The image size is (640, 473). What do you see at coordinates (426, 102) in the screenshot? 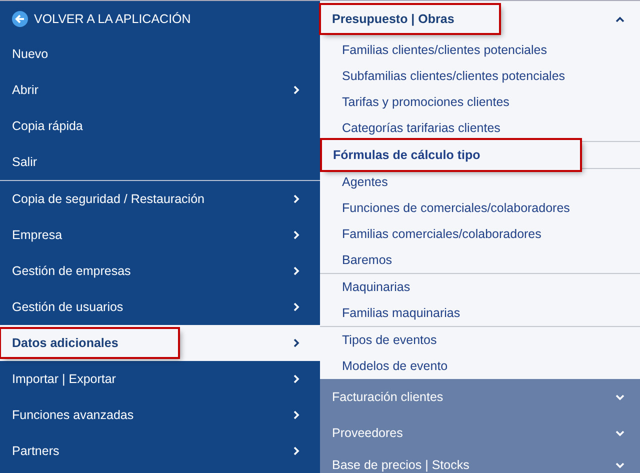
I see `submenu-item: Tarifas y promociones clientes` at bounding box center [426, 102].